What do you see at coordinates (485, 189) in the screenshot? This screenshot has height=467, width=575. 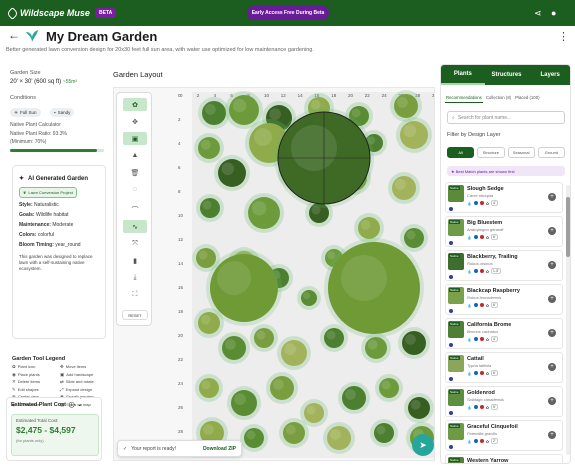 I see `plant-name: Slough Sedge` at bounding box center [485, 189].